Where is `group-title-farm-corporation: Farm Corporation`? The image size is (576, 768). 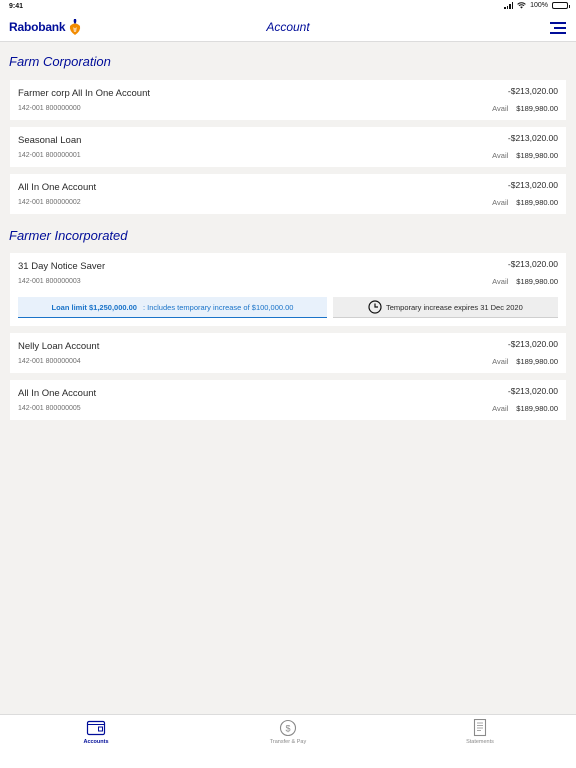 group-title-farm-corporation: Farm Corporation is located at coordinates (60, 61).